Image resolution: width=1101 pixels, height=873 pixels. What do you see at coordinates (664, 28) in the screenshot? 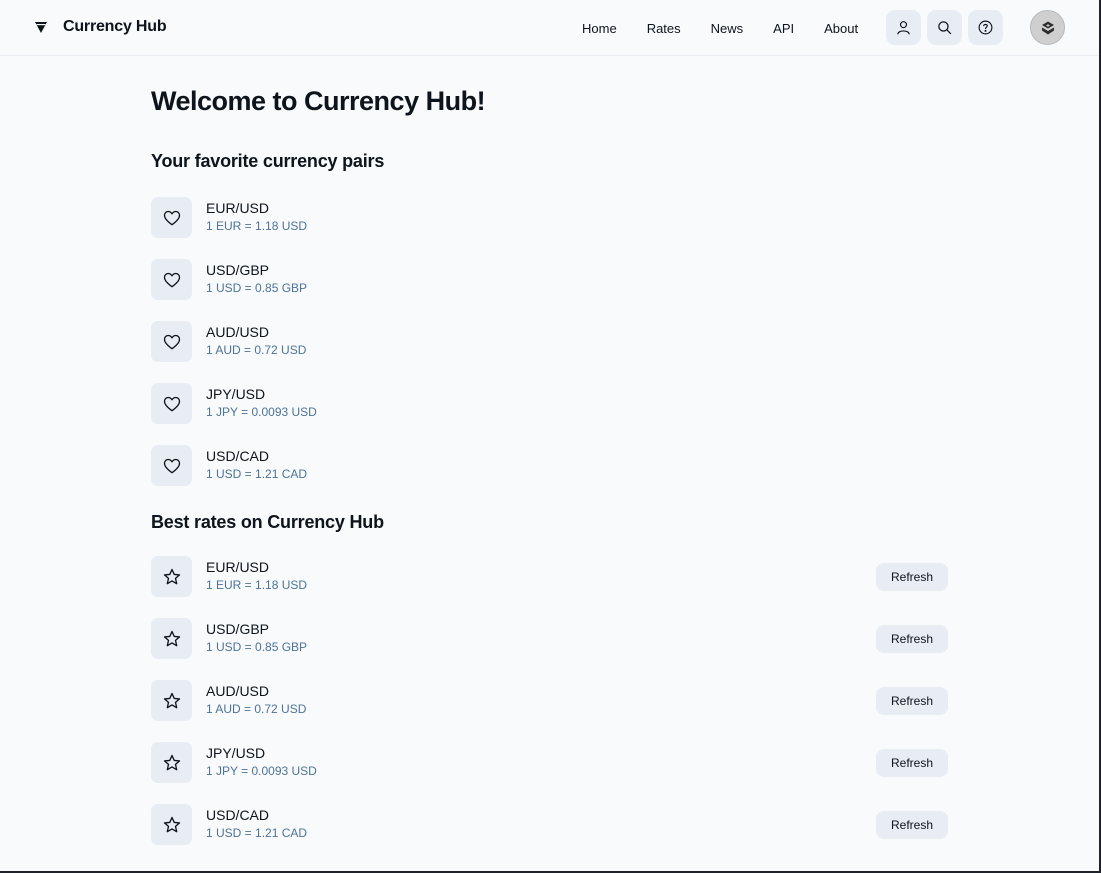
I see `nav-rates: Rates` at bounding box center [664, 28].